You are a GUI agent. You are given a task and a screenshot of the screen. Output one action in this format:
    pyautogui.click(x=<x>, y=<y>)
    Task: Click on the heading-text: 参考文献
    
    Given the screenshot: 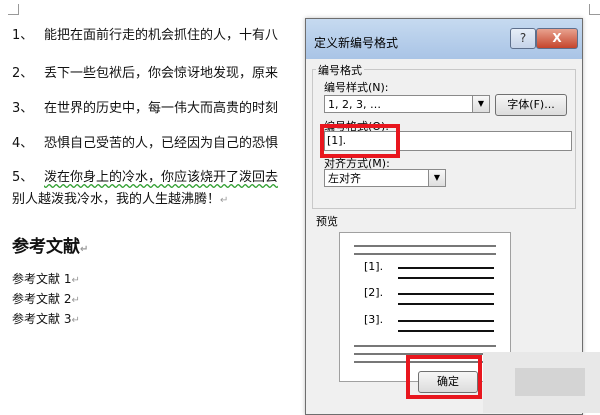 What is the action you would take?
    pyautogui.click(x=46, y=247)
    